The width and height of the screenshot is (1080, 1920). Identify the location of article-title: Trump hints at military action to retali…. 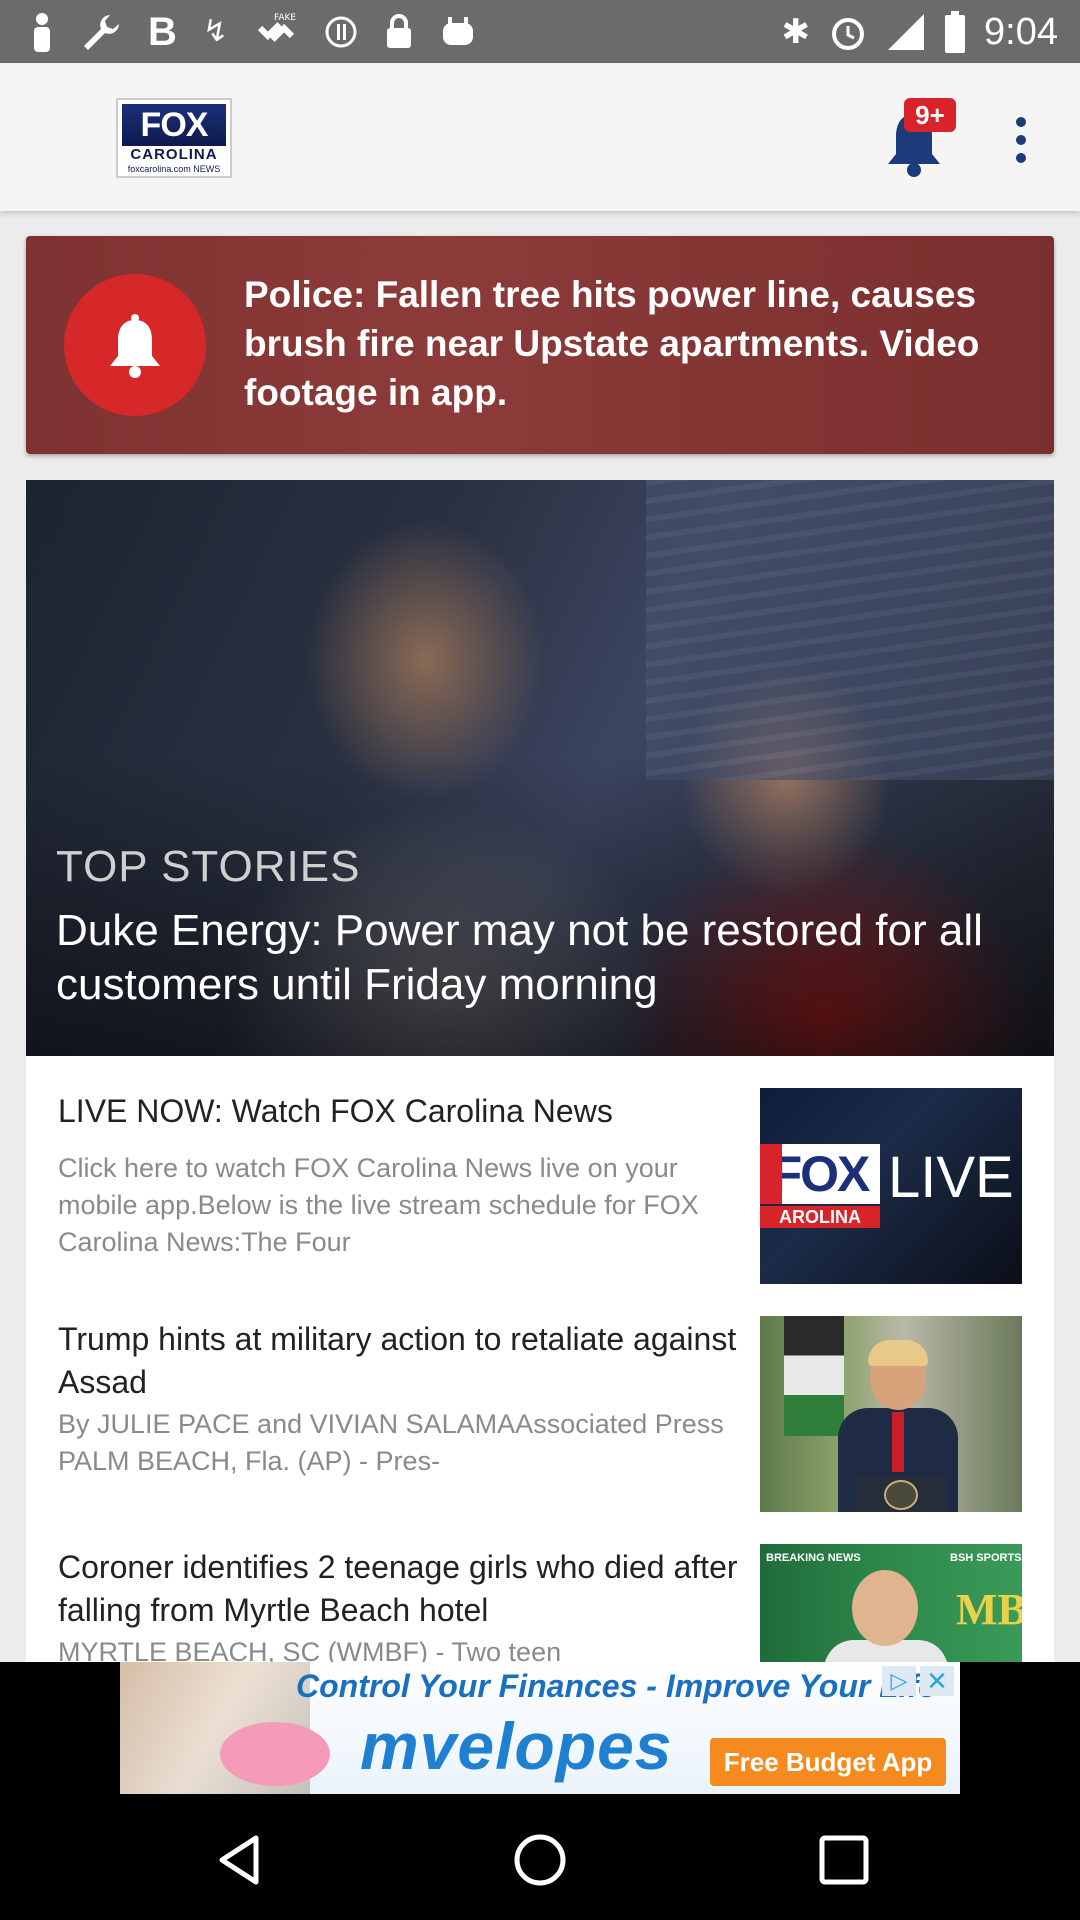
(397, 1360).